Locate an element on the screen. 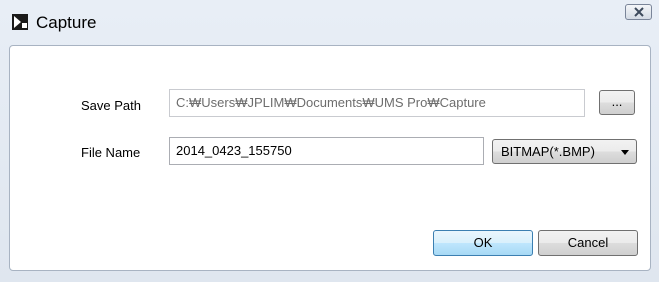 The height and width of the screenshot is (282, 659). file-name-label: File Name is located at coordinates (111, 152).